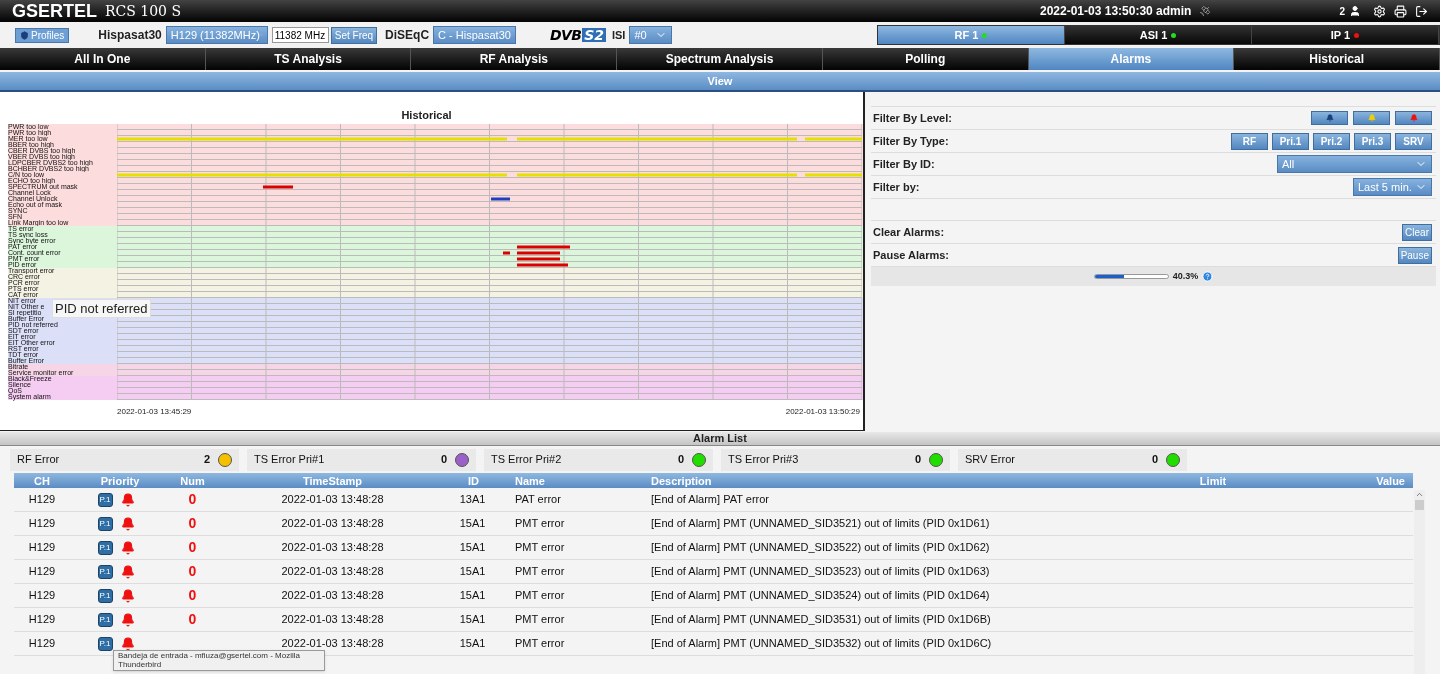 The width and height of the screenshot is (1440, 674). I want to click on type-filter-button: Pri.3, so click(1372, 141).